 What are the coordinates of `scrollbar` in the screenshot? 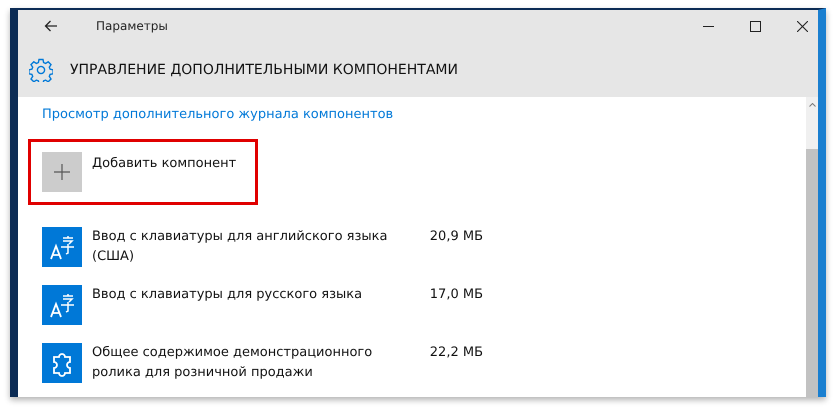 It's located at (812, 247).